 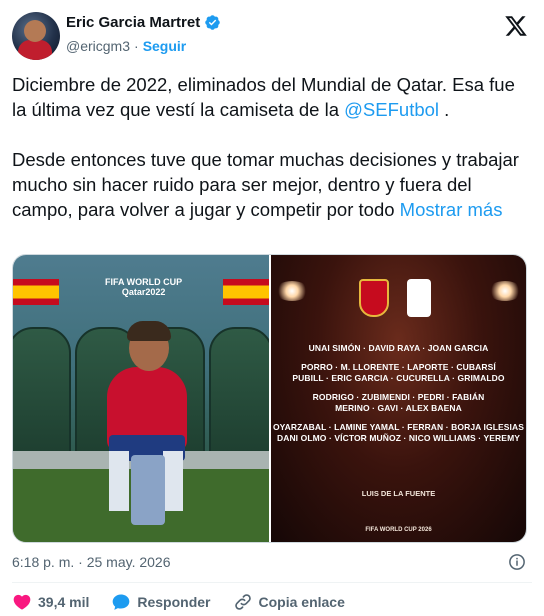 I want to click on verified-badge-icon, so click(x=212, y=22).